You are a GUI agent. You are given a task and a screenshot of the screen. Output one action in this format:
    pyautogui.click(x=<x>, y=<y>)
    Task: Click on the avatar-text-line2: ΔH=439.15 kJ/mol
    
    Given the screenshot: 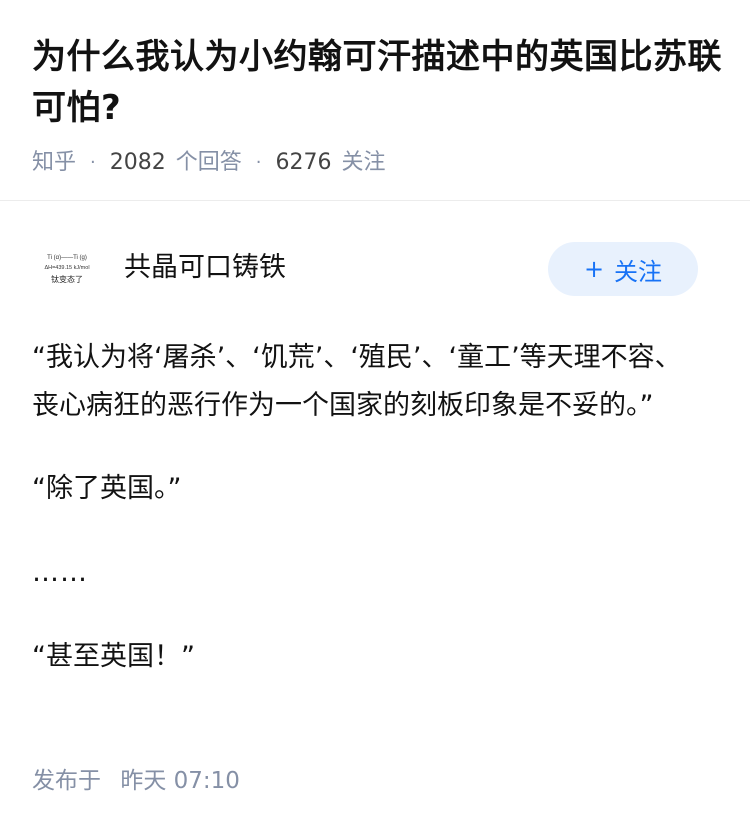 What is the action you would take?
    pyautogui.click(x=66, y=268)
    